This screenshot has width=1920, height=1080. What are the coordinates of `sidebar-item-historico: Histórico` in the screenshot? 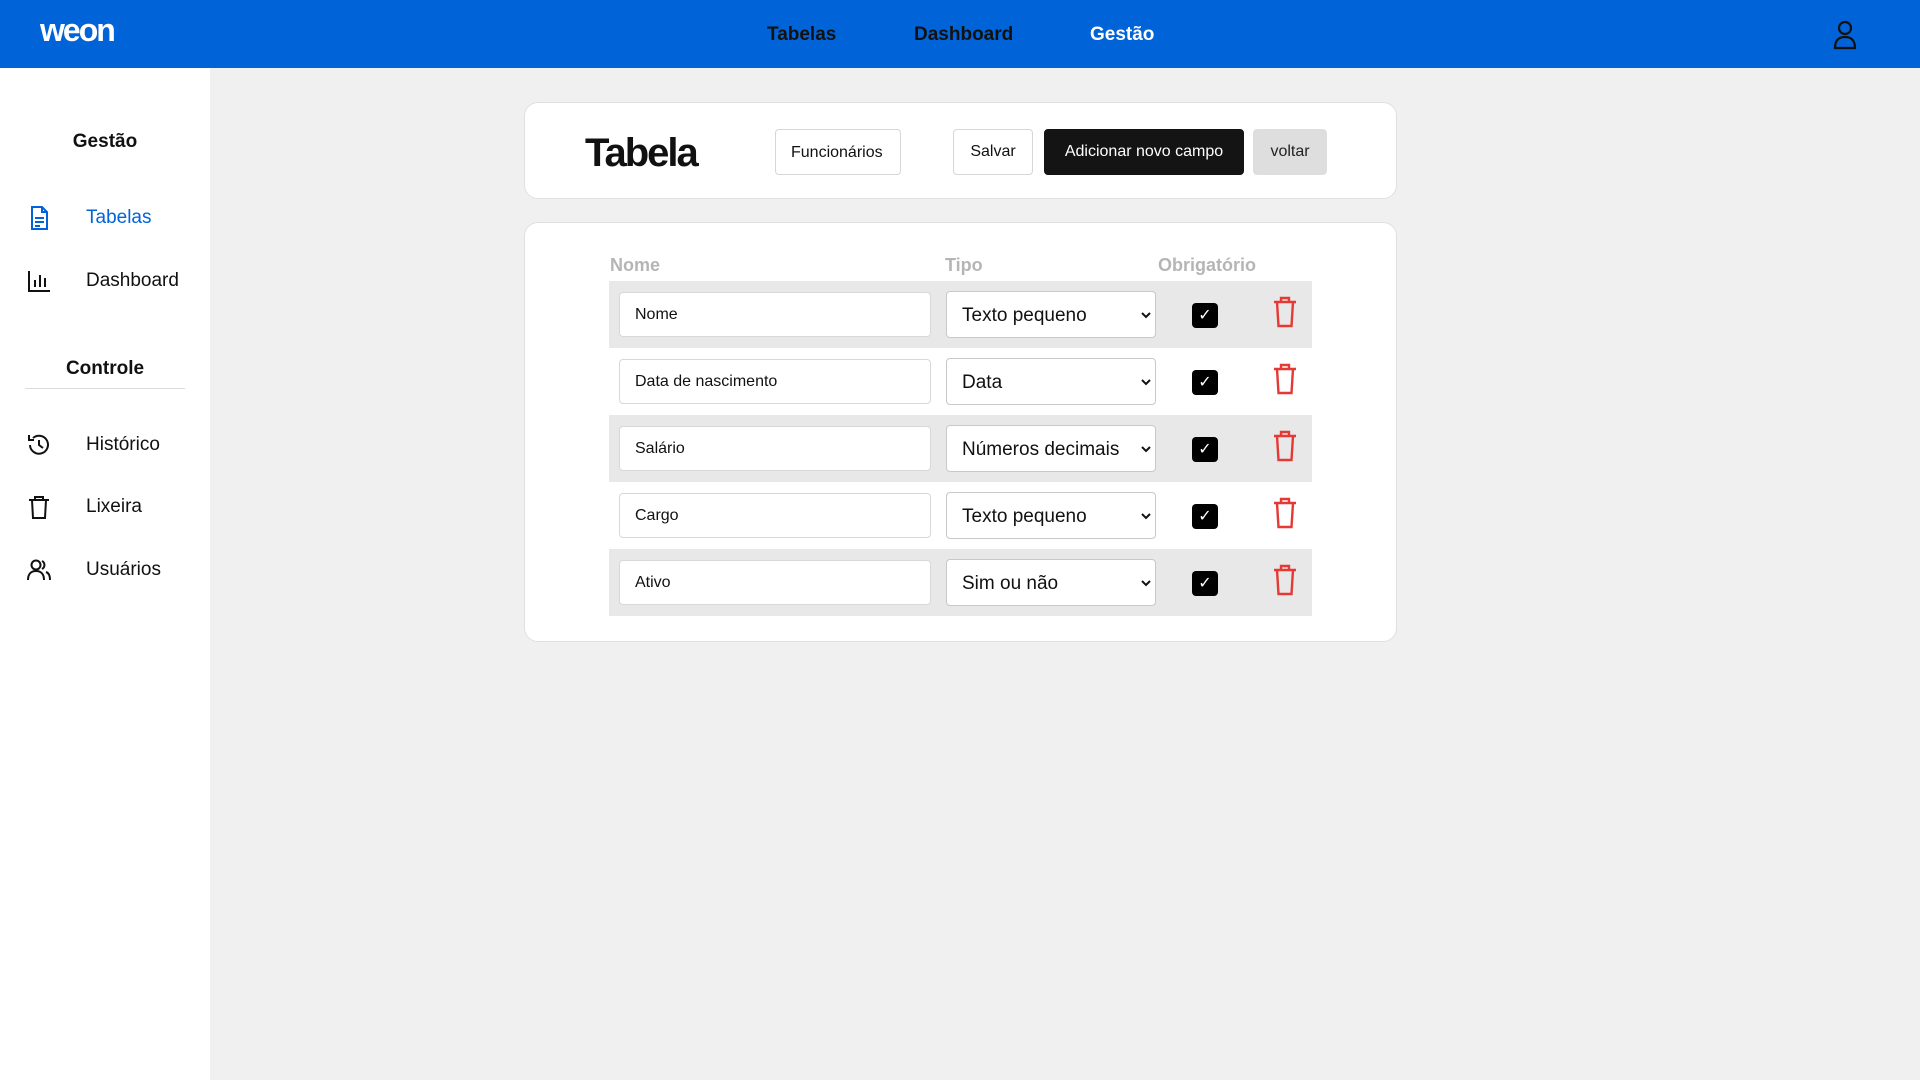 It's located at (111, 444).